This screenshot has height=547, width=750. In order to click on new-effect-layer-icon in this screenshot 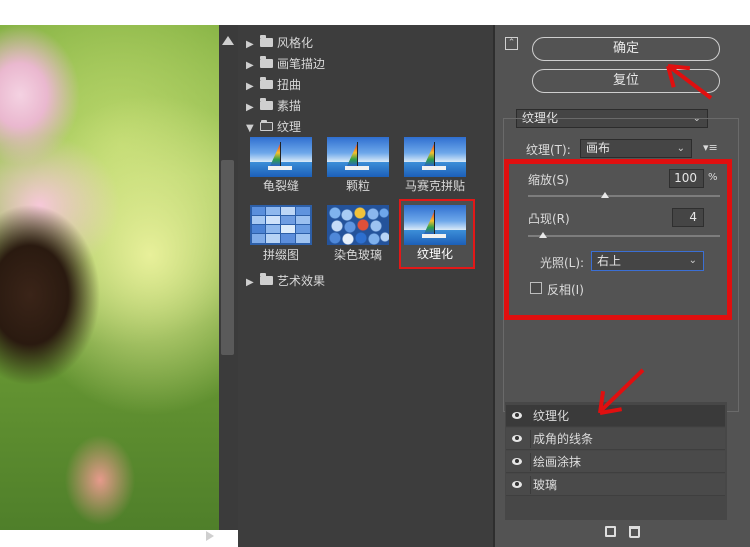, I will do `click(610, 531)`.